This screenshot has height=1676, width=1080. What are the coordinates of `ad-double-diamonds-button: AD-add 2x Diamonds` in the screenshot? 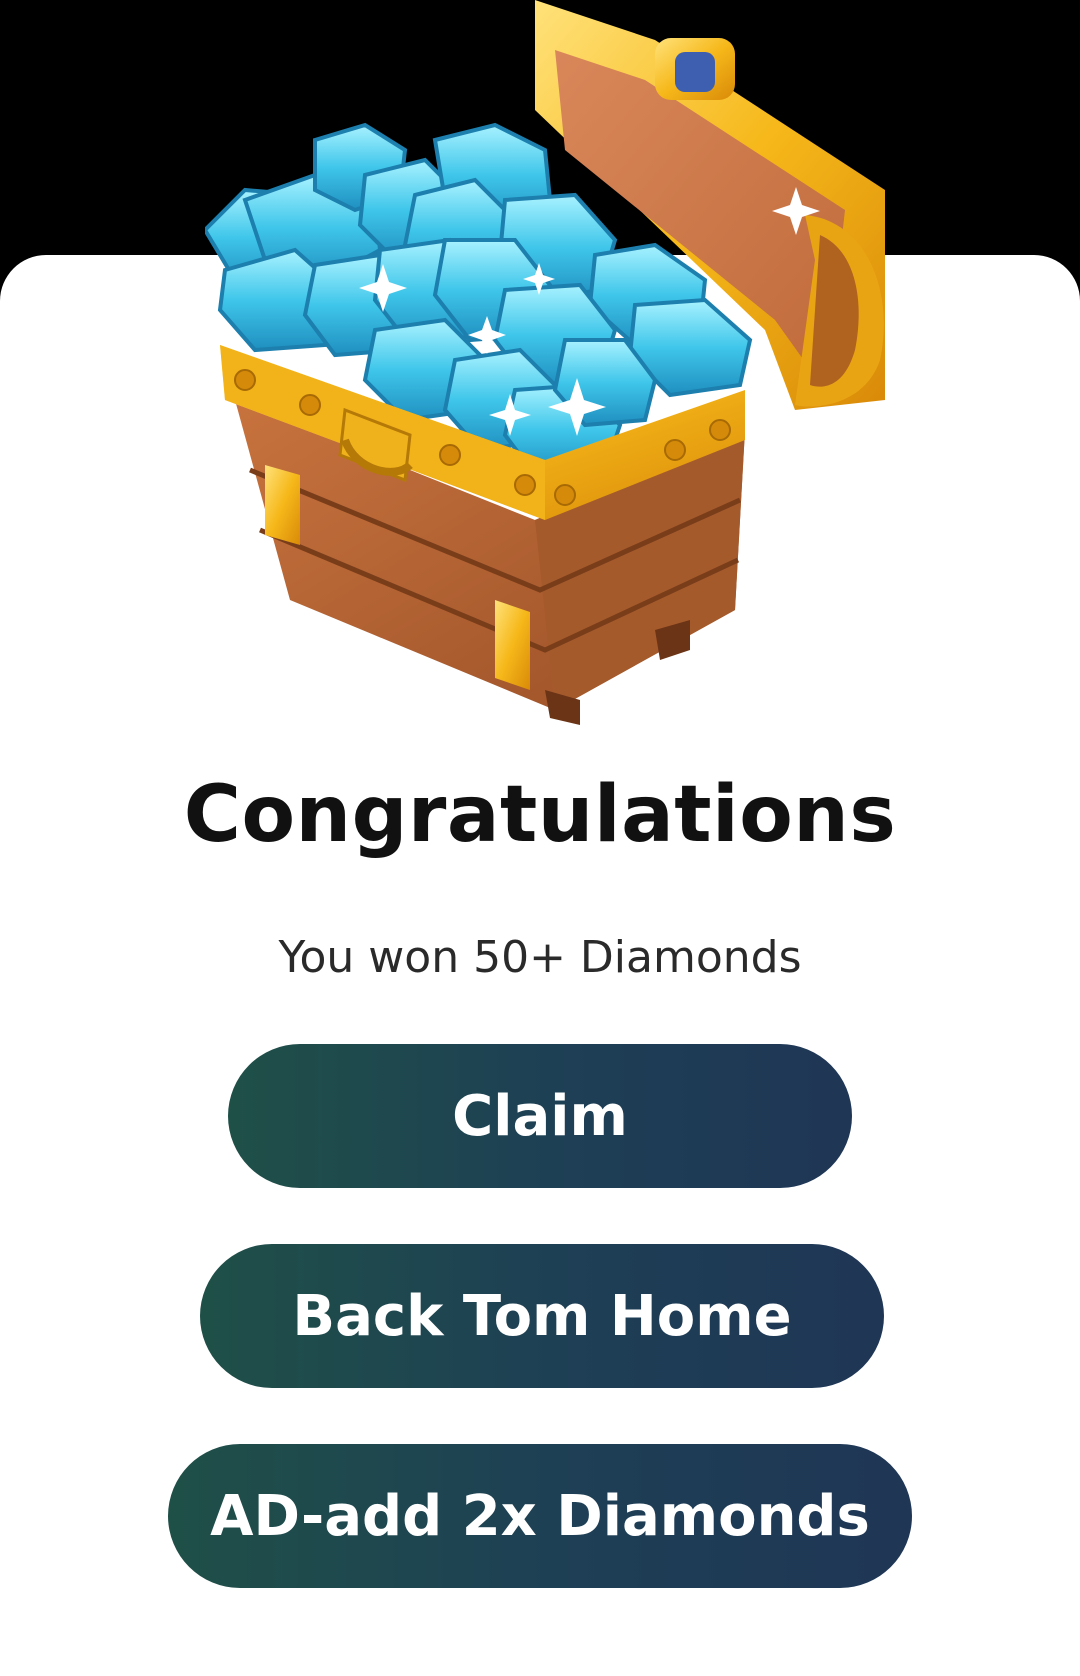 It's located at (540, 1516).